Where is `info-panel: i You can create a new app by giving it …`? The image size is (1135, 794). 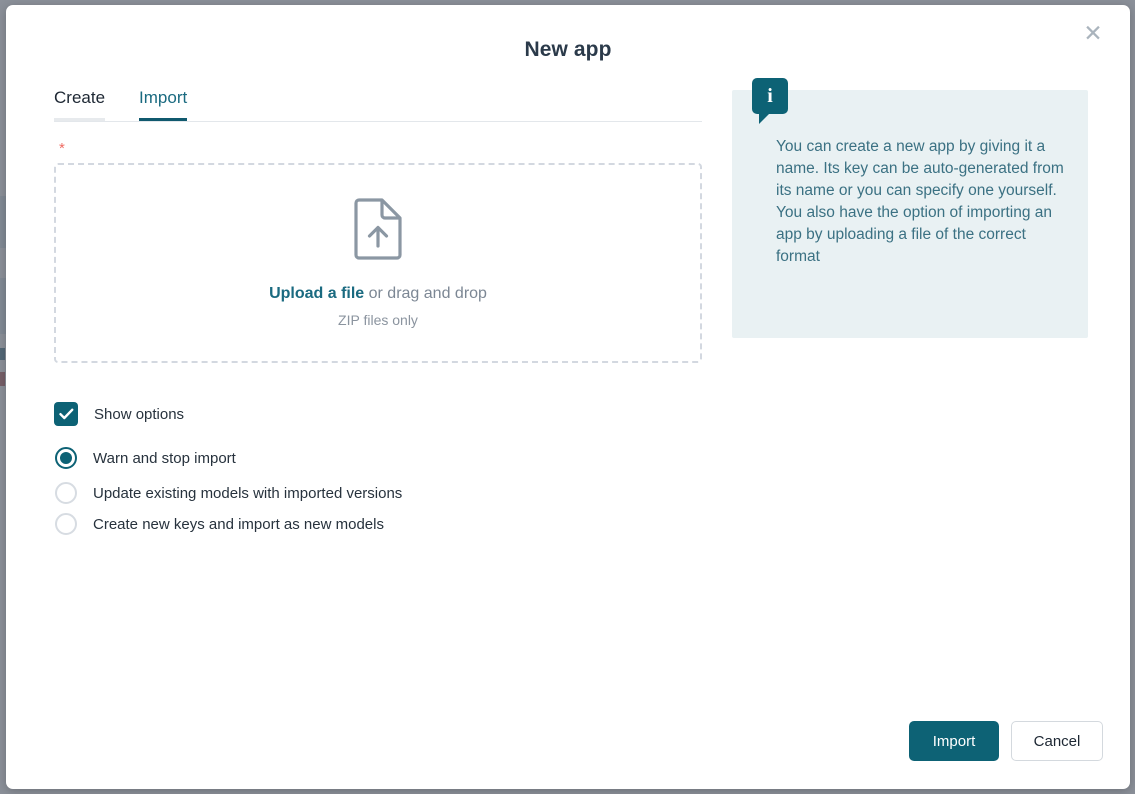 info-panel: i You can create a new app by giving it … is located at coordinates (910, 208).